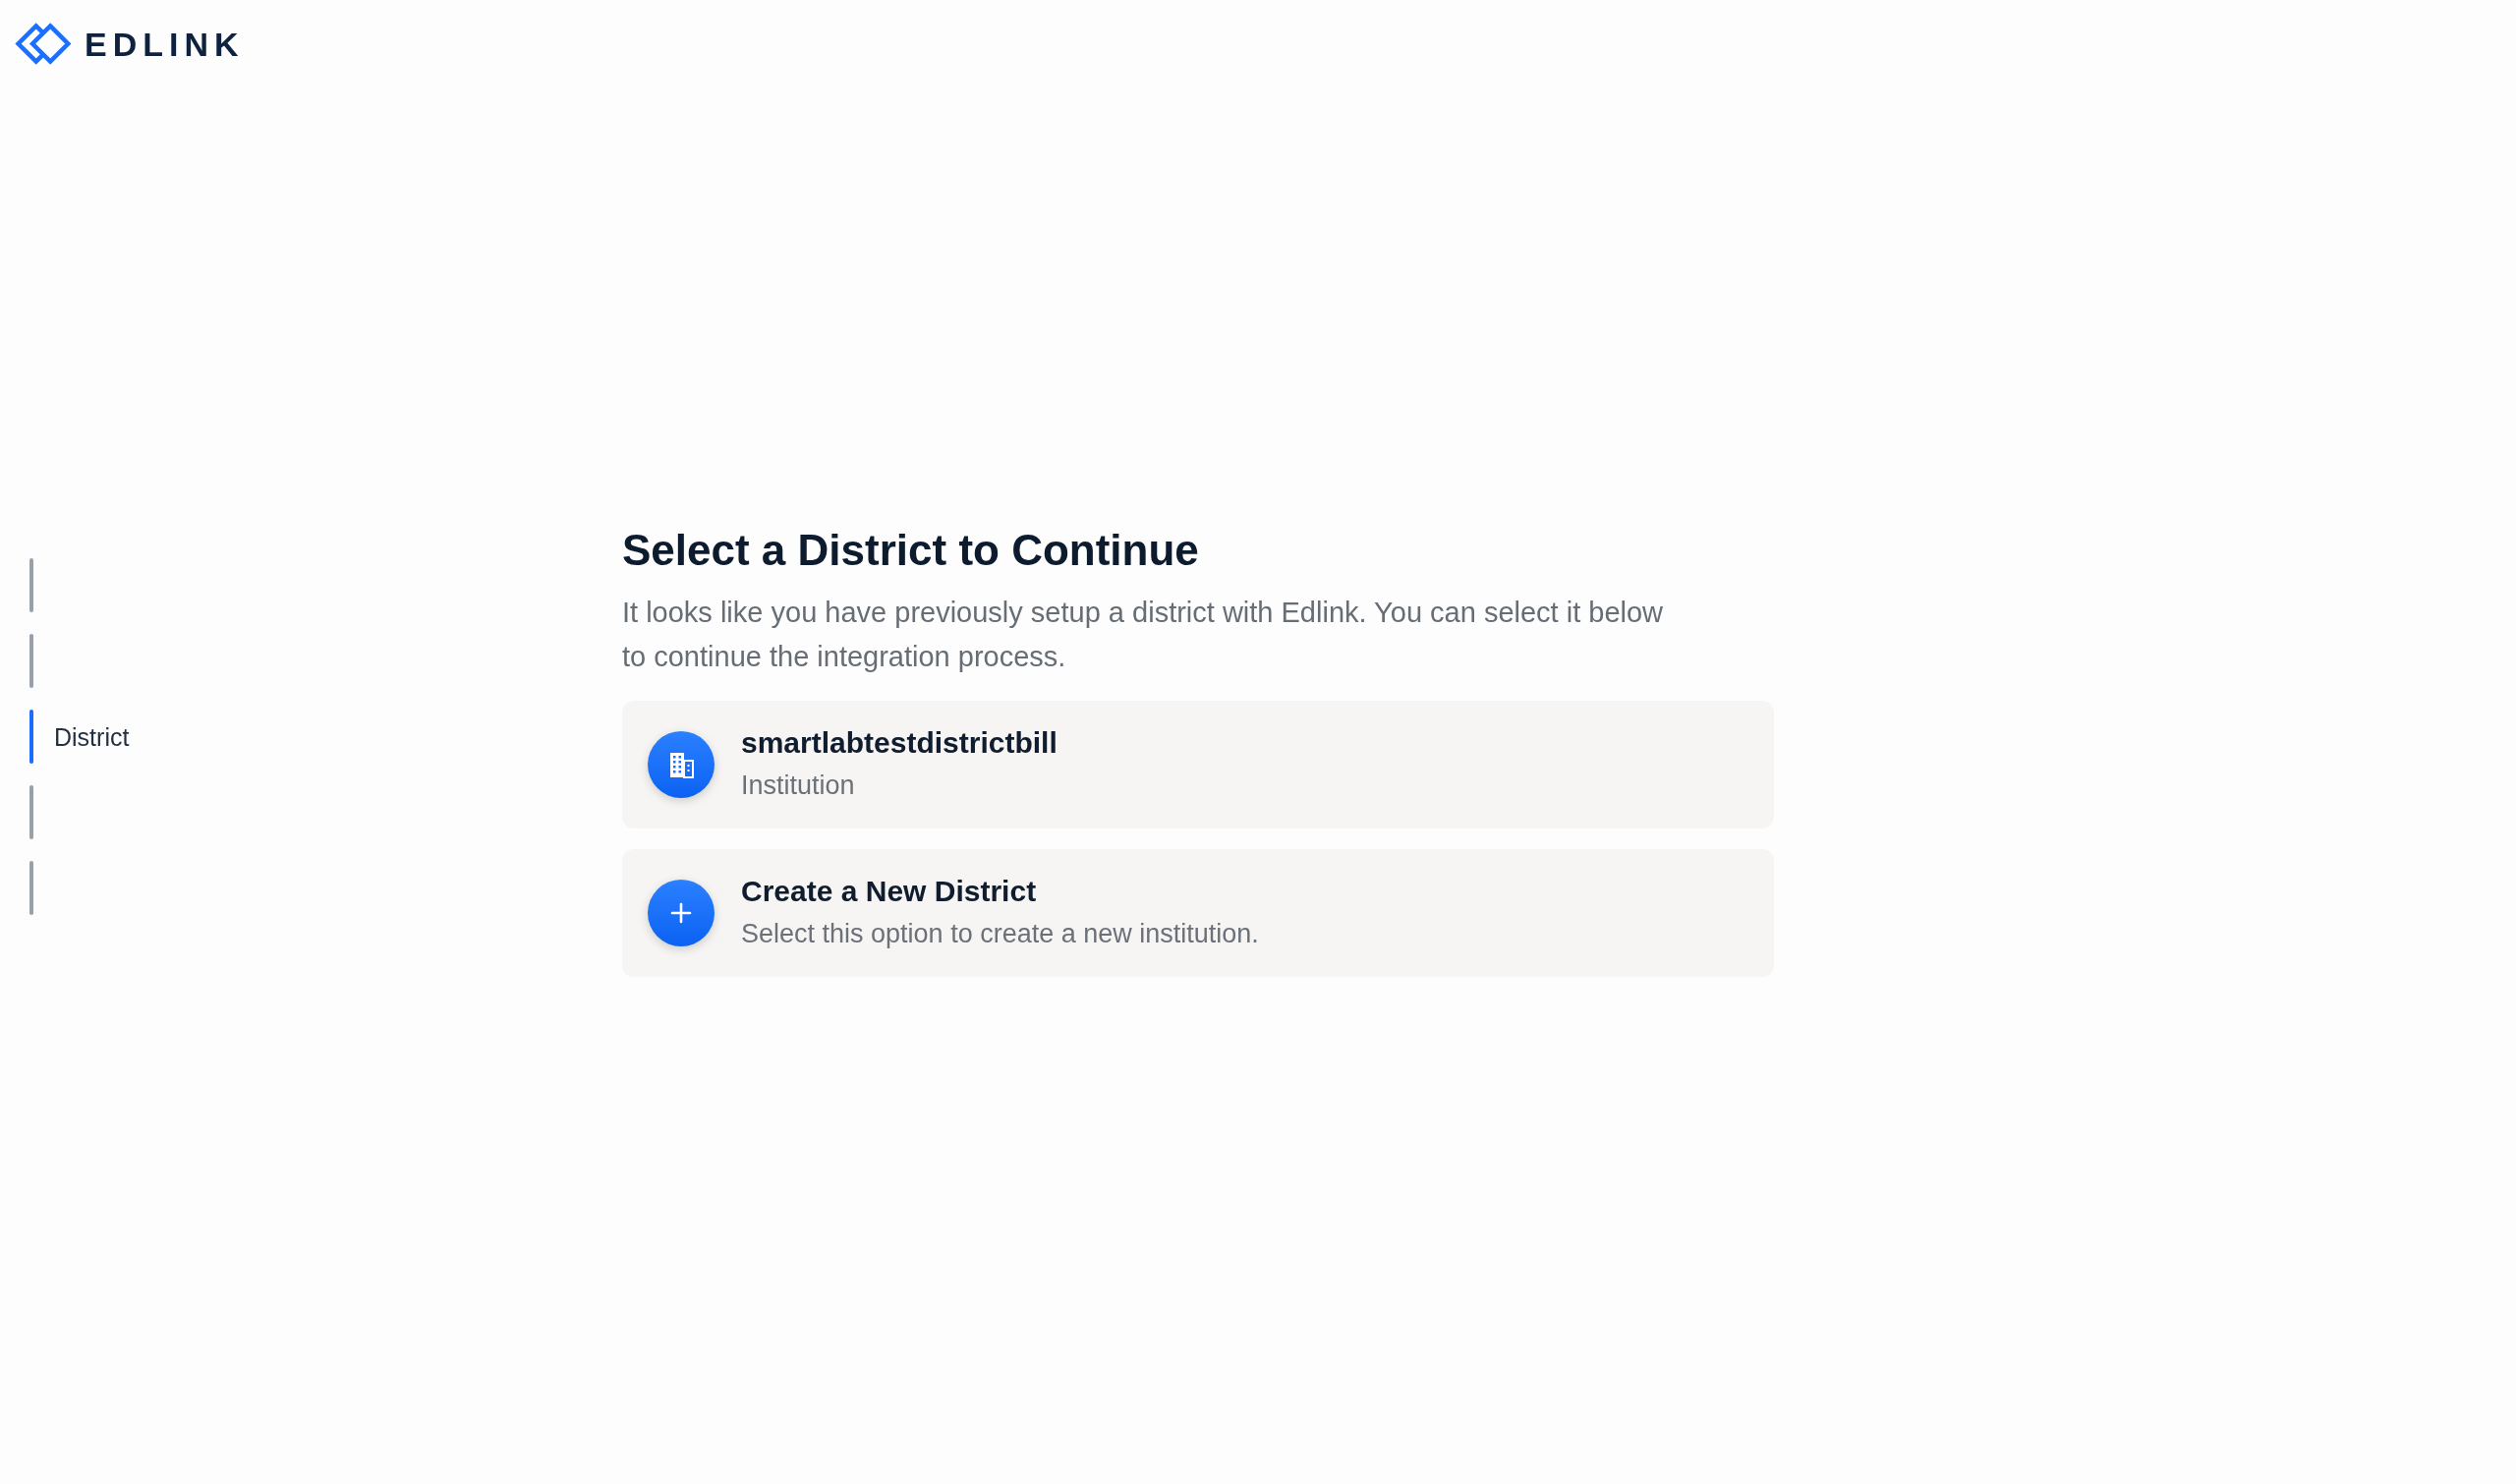 This screenshot has width=2516, height=1484. Describe the element at coordinates (43, 44) in the screenshot. I see `logo-icon` at that location.